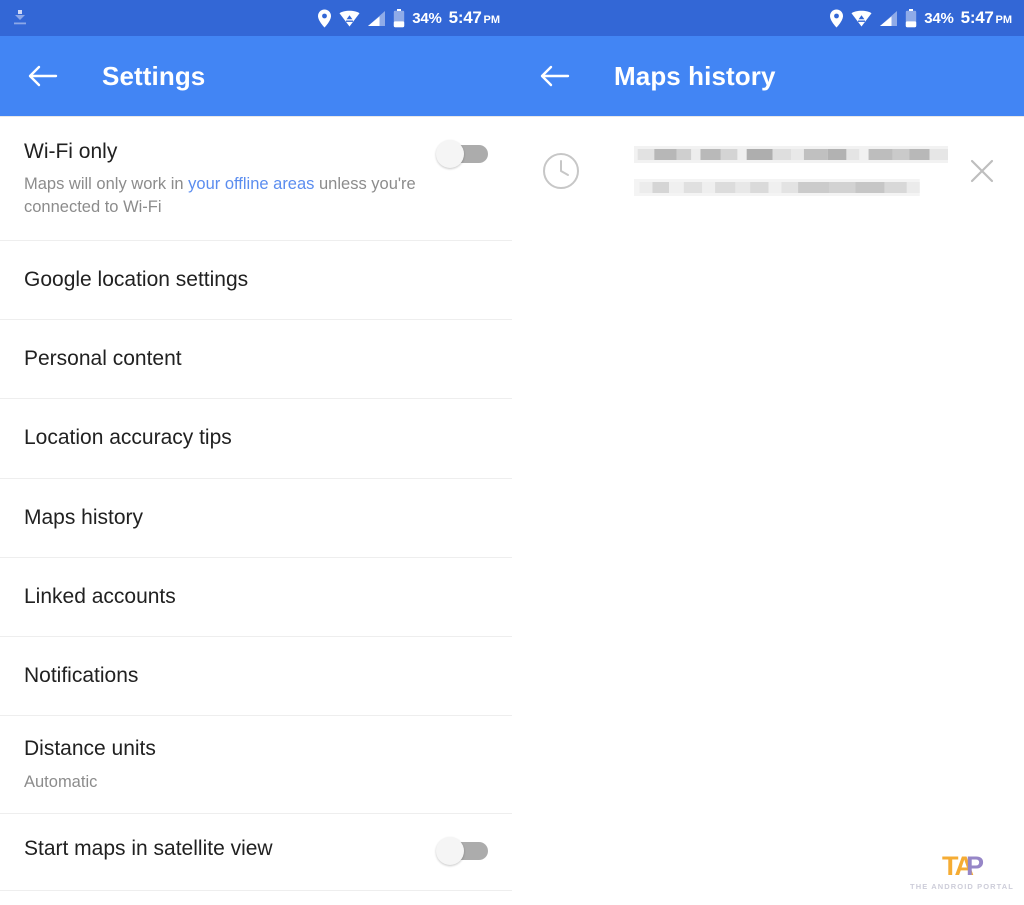 The height and width of the screenshot is (905, 1024). Describe the element at coordinates (61, 781) in the screenshot. I see `row-subtitle: Automatic` at that location.